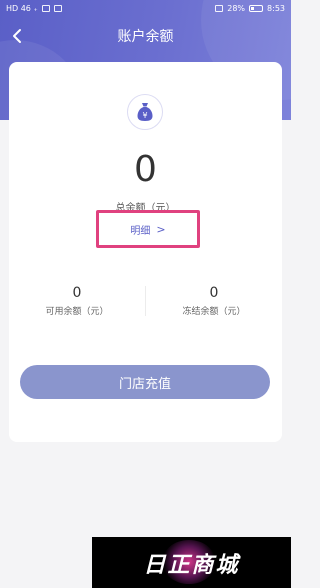 This screenshot has height=588, width=320. I want to click on status-left: HD 46 ₊, so click(34, 8).